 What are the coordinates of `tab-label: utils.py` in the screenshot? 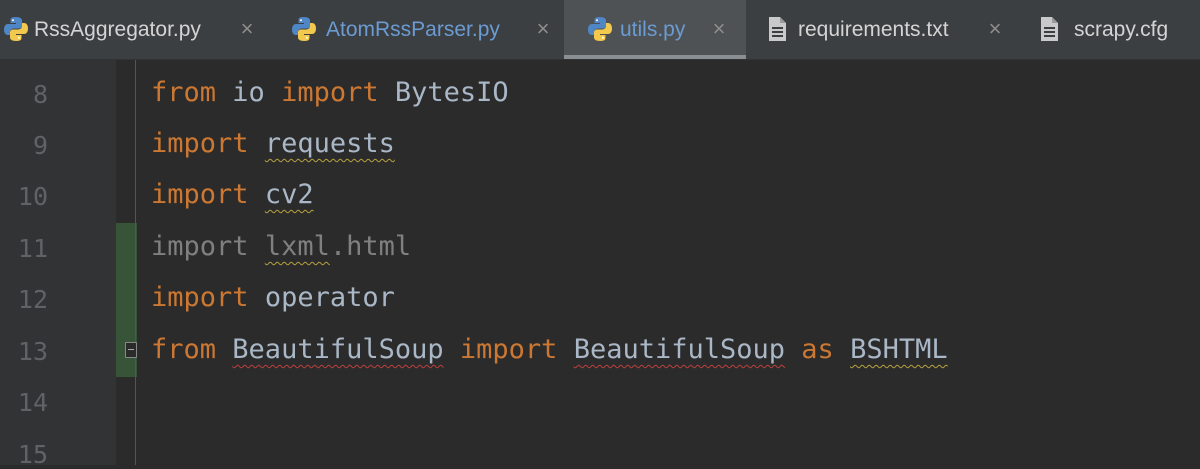 It's located at (653, 29).